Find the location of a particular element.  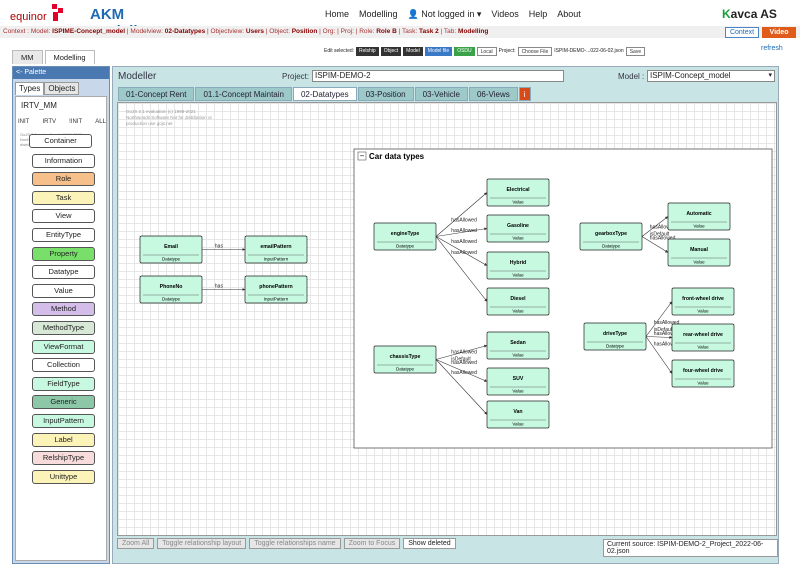

tab-concept-rent: 01-Concept Rent is located at coordinates (156, 94).